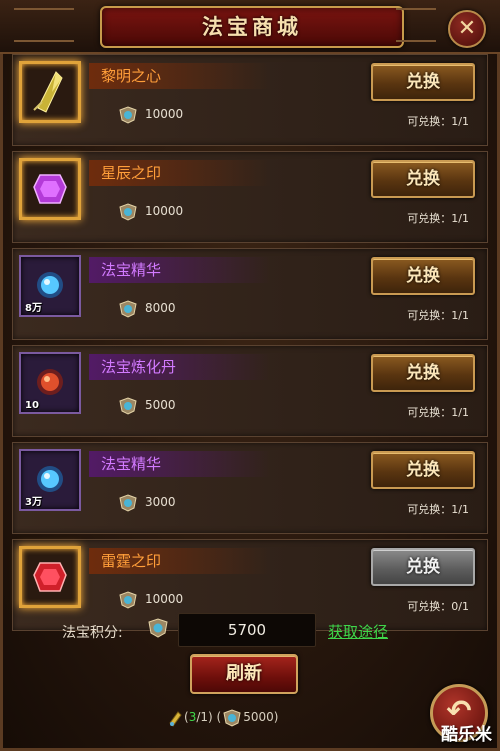  Describe the element at coordinates (180, 561) in the screenshot. I see `item-name: 雷霆之印` at that location.